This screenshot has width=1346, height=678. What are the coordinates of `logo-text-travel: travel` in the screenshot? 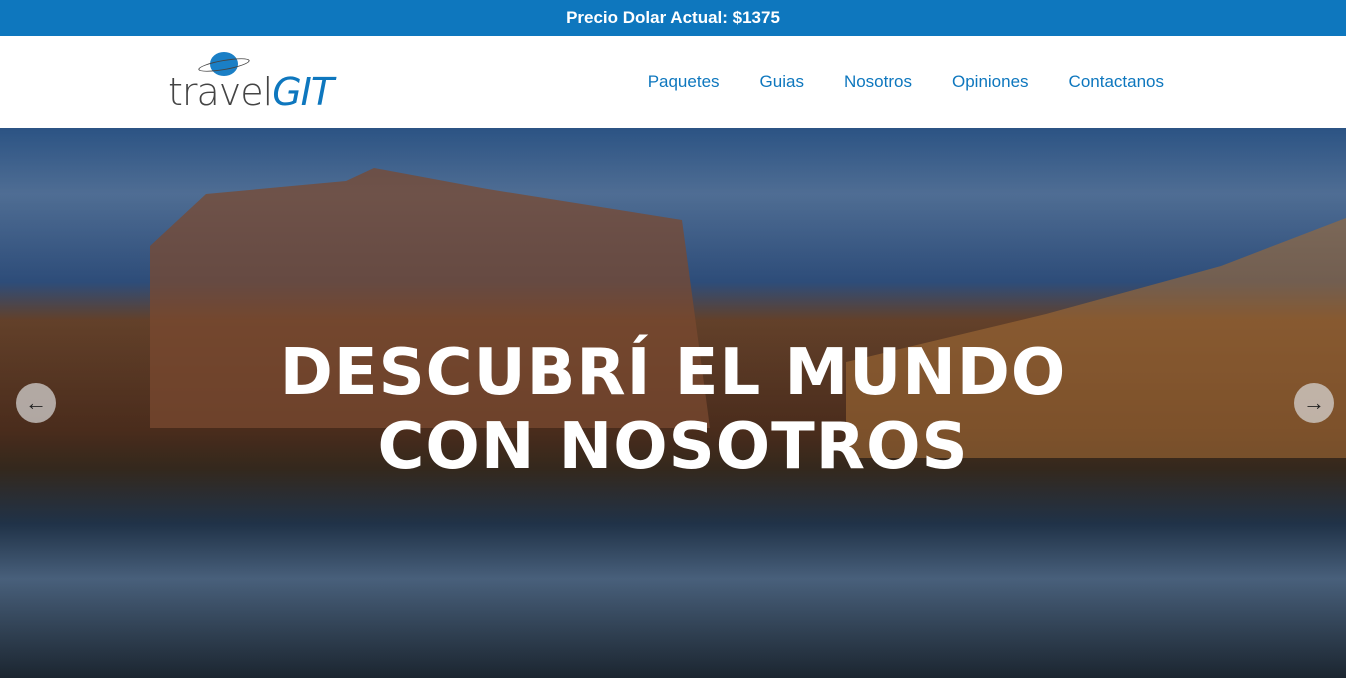 It's located at (220, 92).